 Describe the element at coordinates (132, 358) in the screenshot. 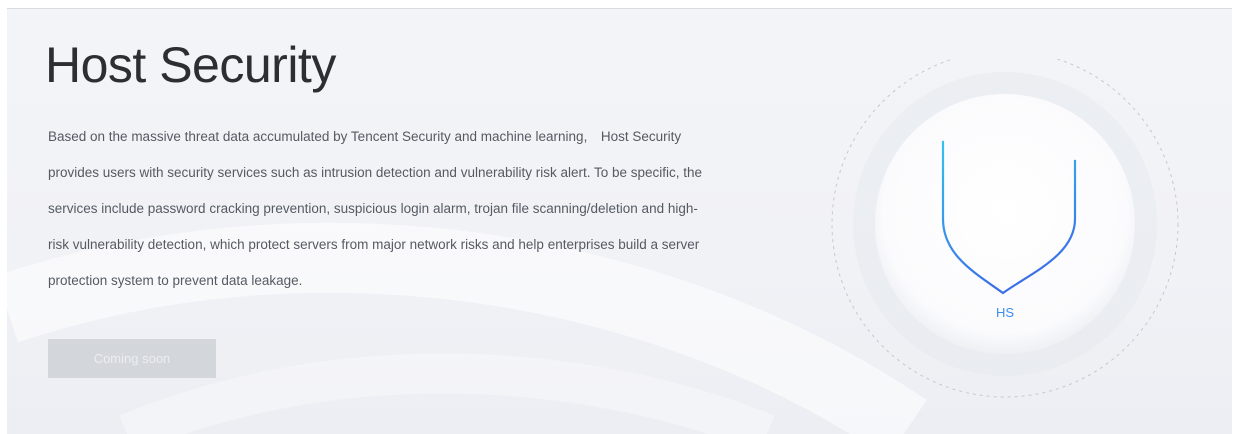

I see `coming-soon-button: Coming soon` at that location.